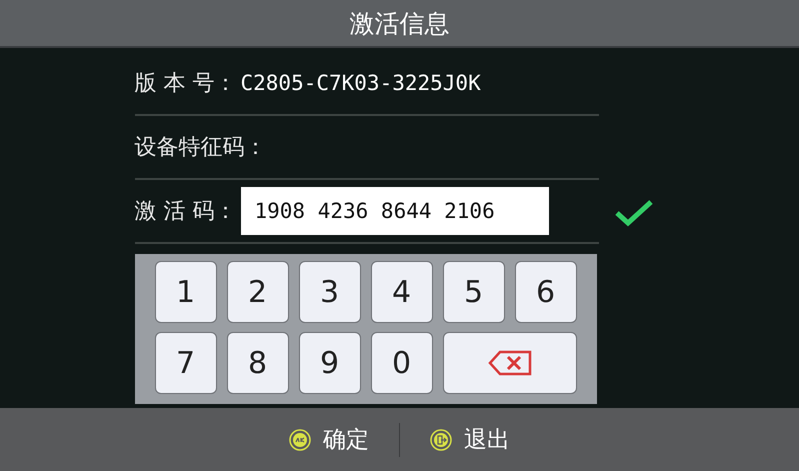 This screenshot has width=799, height=471. Describe the element at coordinates (300, 439) in the screenshot. I see `ok-icon` at that location.